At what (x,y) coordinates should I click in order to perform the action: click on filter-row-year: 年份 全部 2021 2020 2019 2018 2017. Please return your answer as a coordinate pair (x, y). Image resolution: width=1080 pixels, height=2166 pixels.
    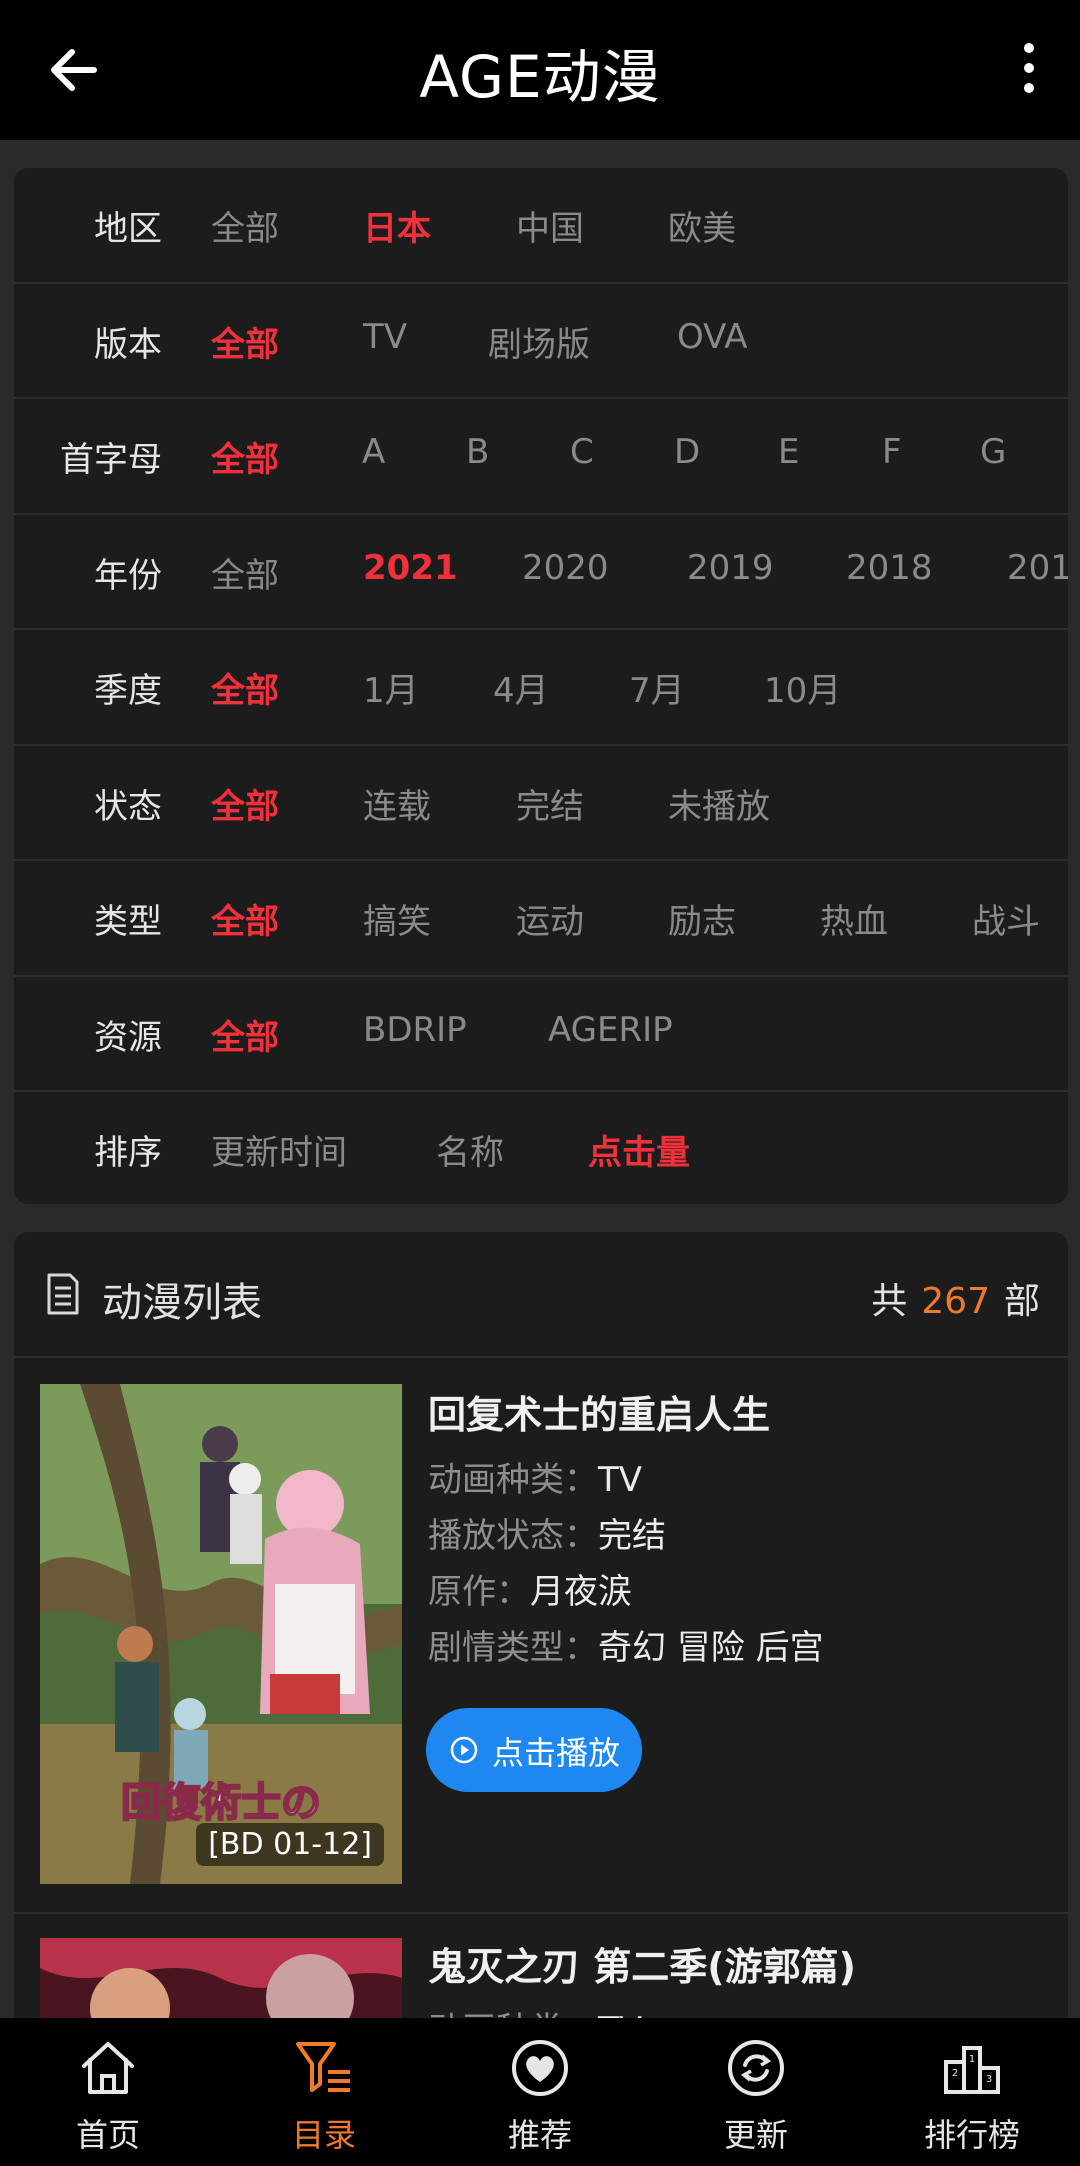
    Looking at the image, I should click on (541, 572).